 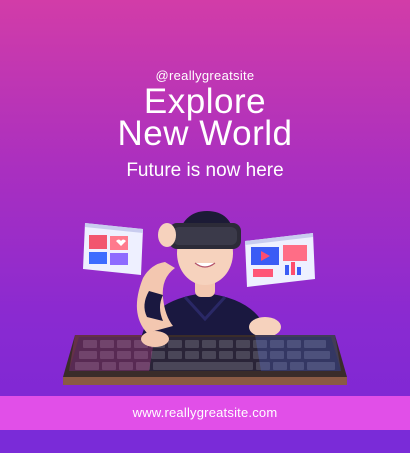 I want to click on vr-headset-icon, so click(x=205, y=236).